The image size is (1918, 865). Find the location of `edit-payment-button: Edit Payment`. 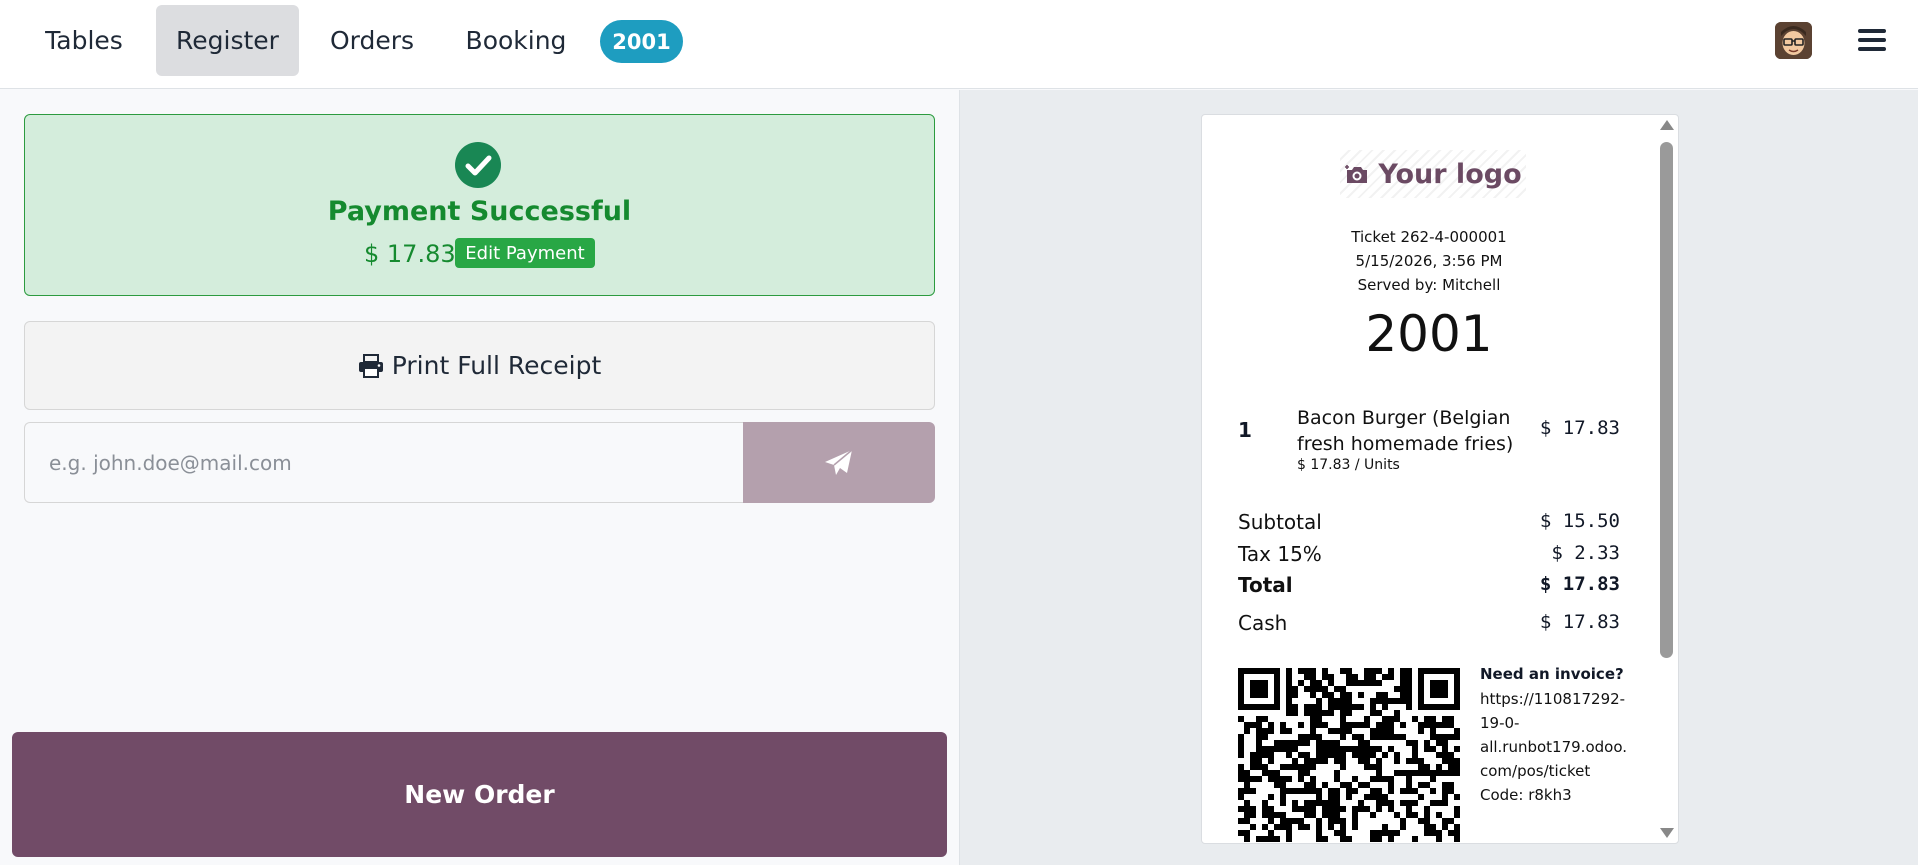

edit-payment-button: Edit Payment is located at coordinates (525, 253).